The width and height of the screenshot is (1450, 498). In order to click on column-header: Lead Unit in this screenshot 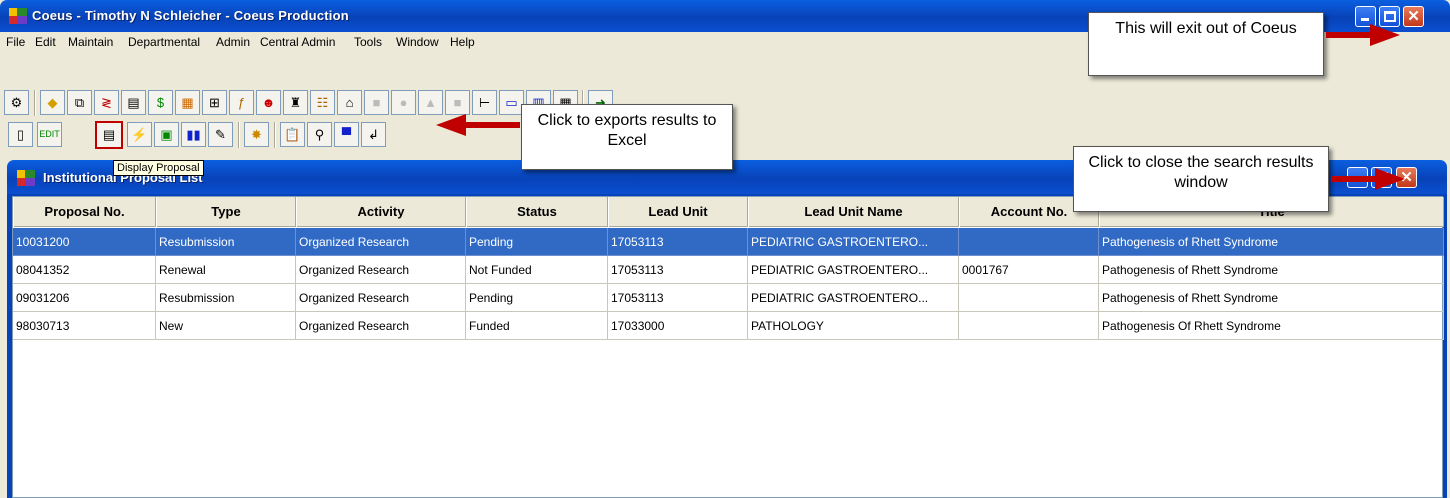, I will do `click(678, 212)`.